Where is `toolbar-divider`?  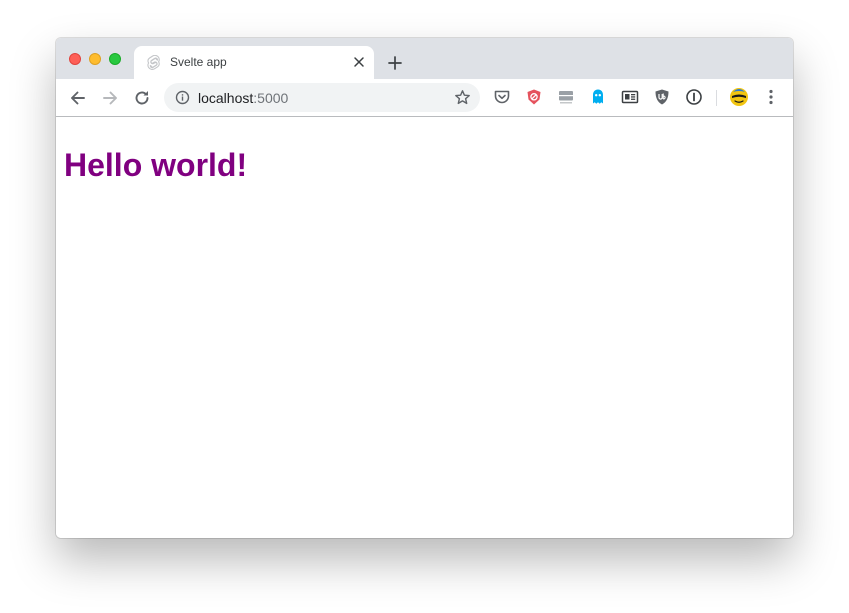
toolbar-divider is located at coordinates (716, 98).